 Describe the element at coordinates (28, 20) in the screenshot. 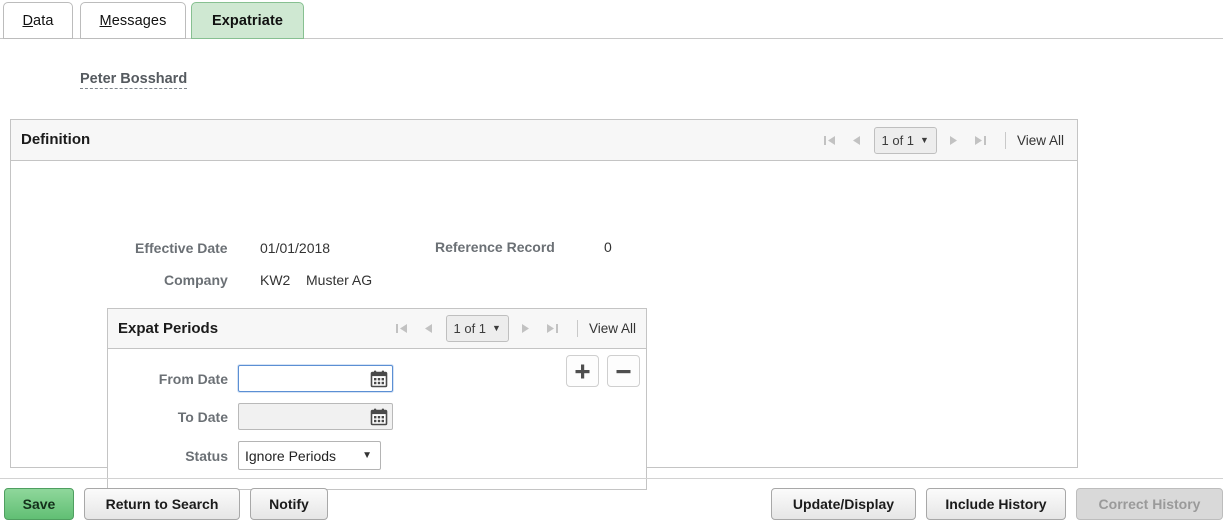

I see `tab-data-accesskey: D` at that location.